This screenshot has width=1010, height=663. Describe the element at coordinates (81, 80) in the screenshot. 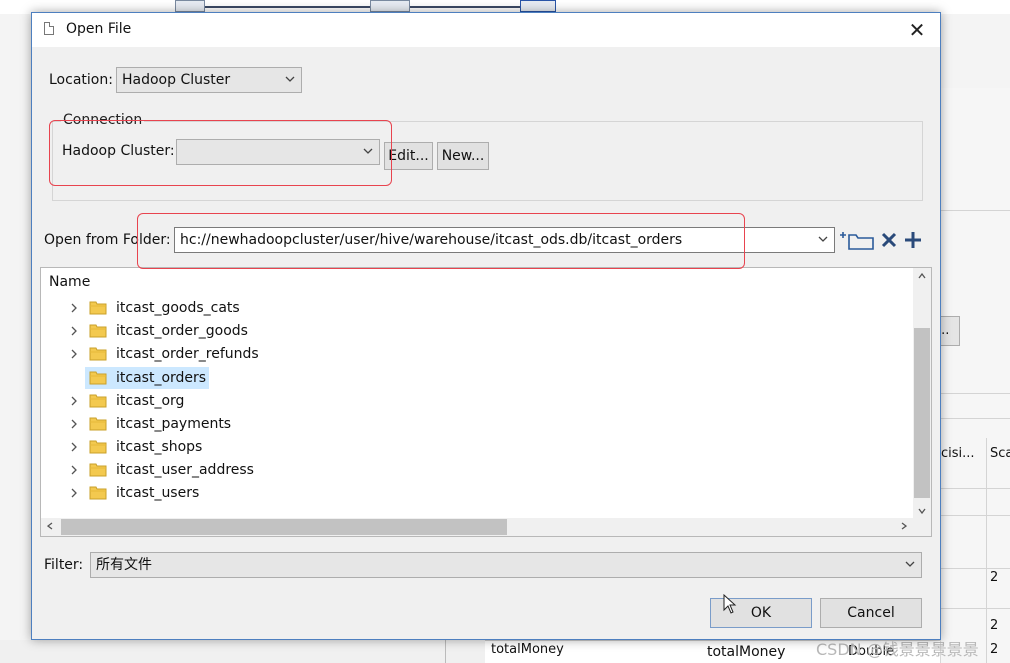

I see `location-label: Location:` at that location.